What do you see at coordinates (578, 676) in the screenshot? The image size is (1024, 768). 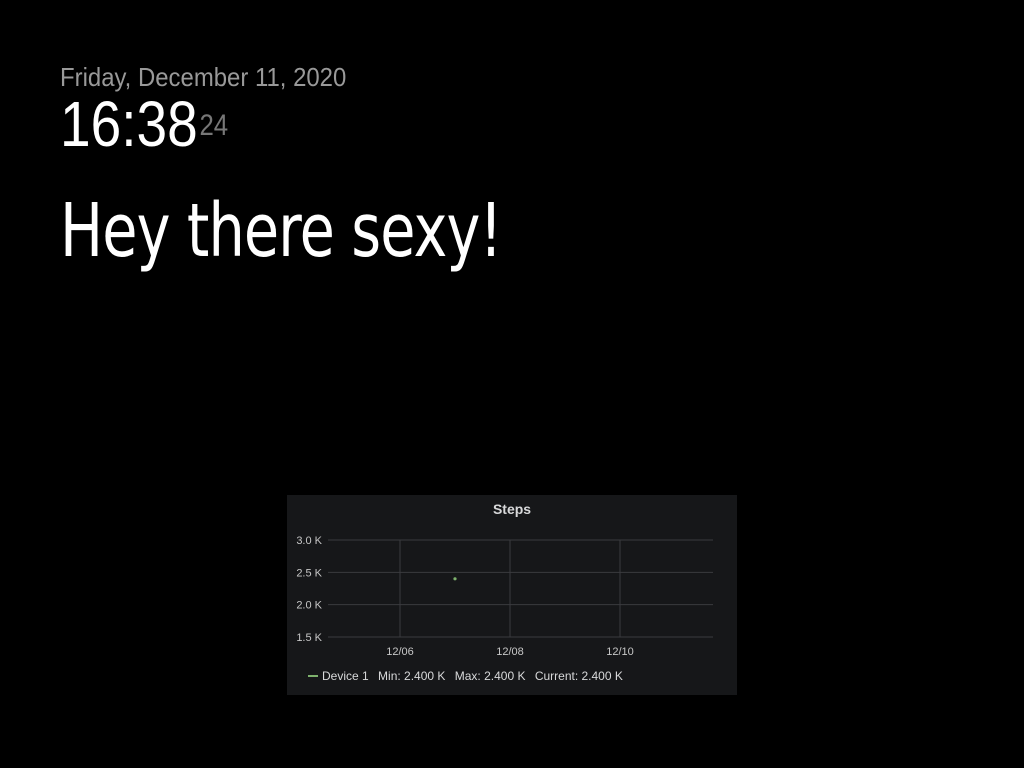 I see `legend-current: Current: 2.400 K` at bounding box center [578, 676].